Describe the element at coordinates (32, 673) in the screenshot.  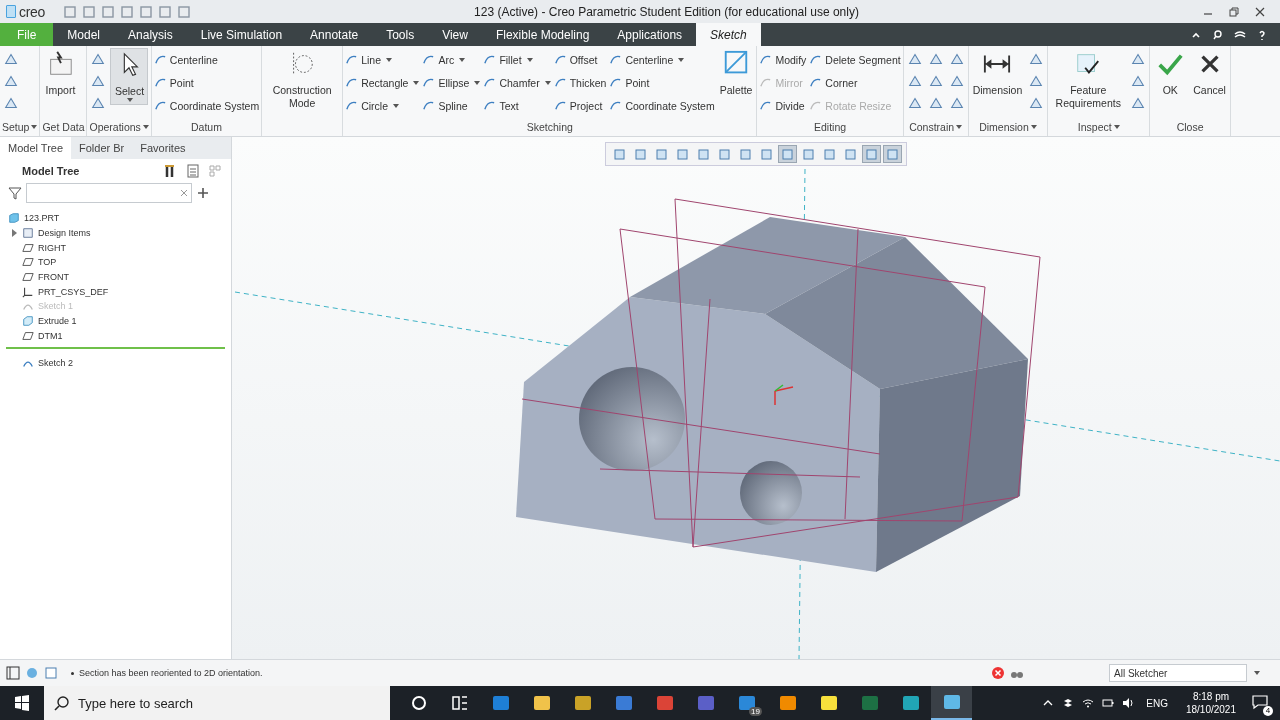
I see `globe-icon` at that location.